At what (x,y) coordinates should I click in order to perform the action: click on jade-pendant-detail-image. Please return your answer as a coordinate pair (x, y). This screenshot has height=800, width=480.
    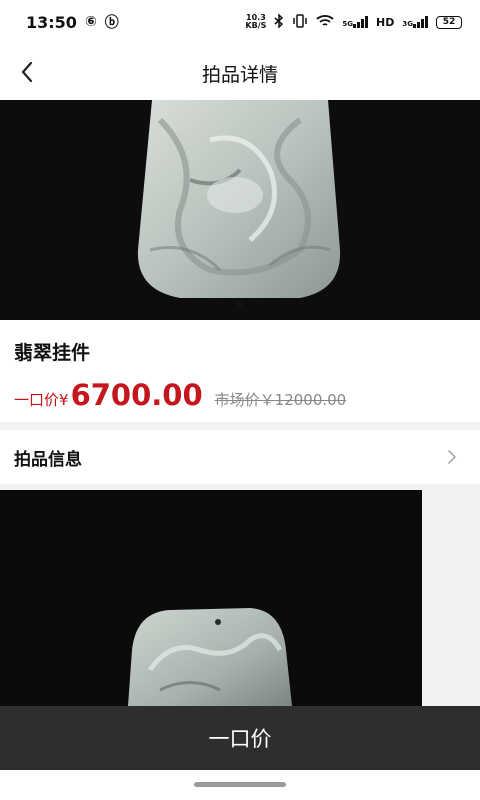
    Looking at the image, I should click on (210, 657).